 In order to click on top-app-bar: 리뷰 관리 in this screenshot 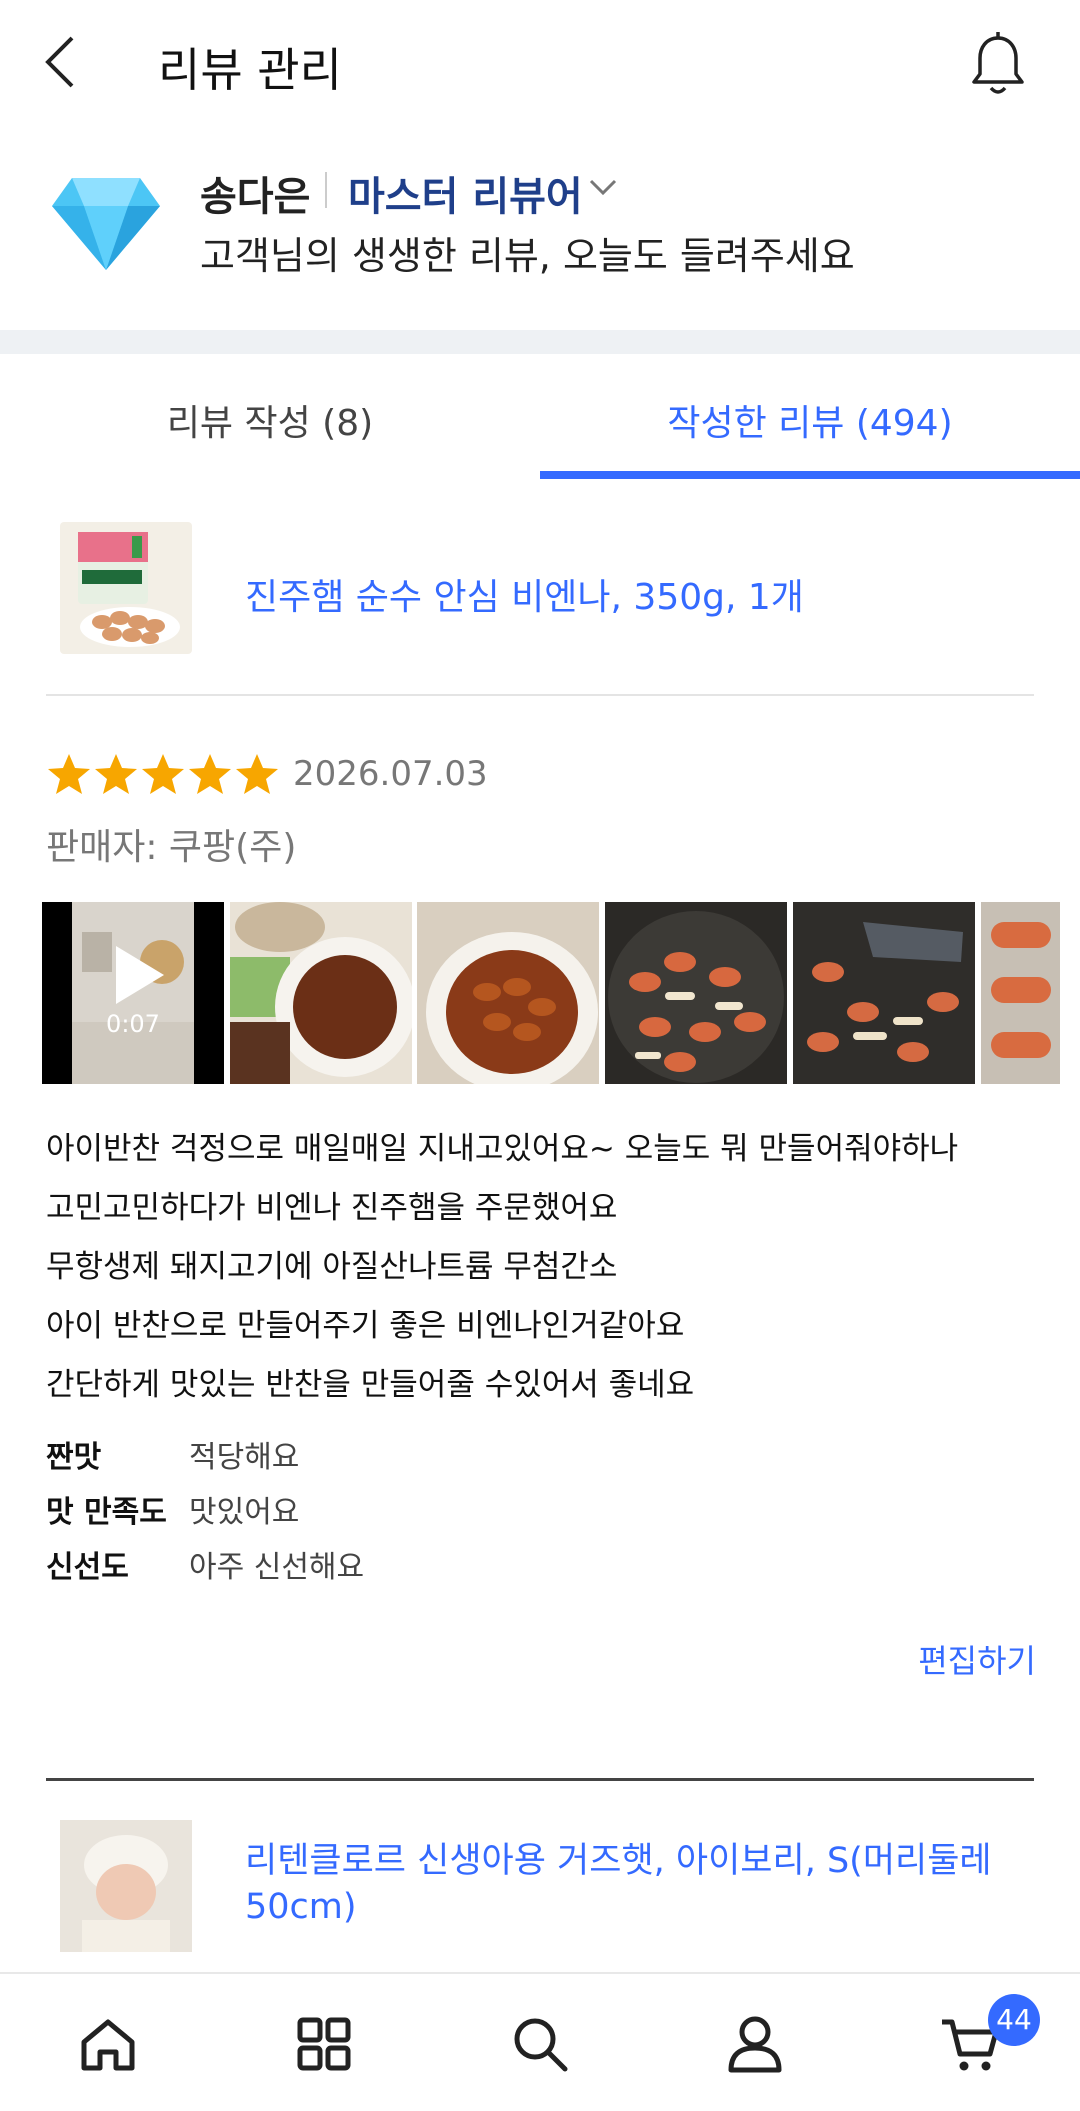, I will do `click(540, 65)`.